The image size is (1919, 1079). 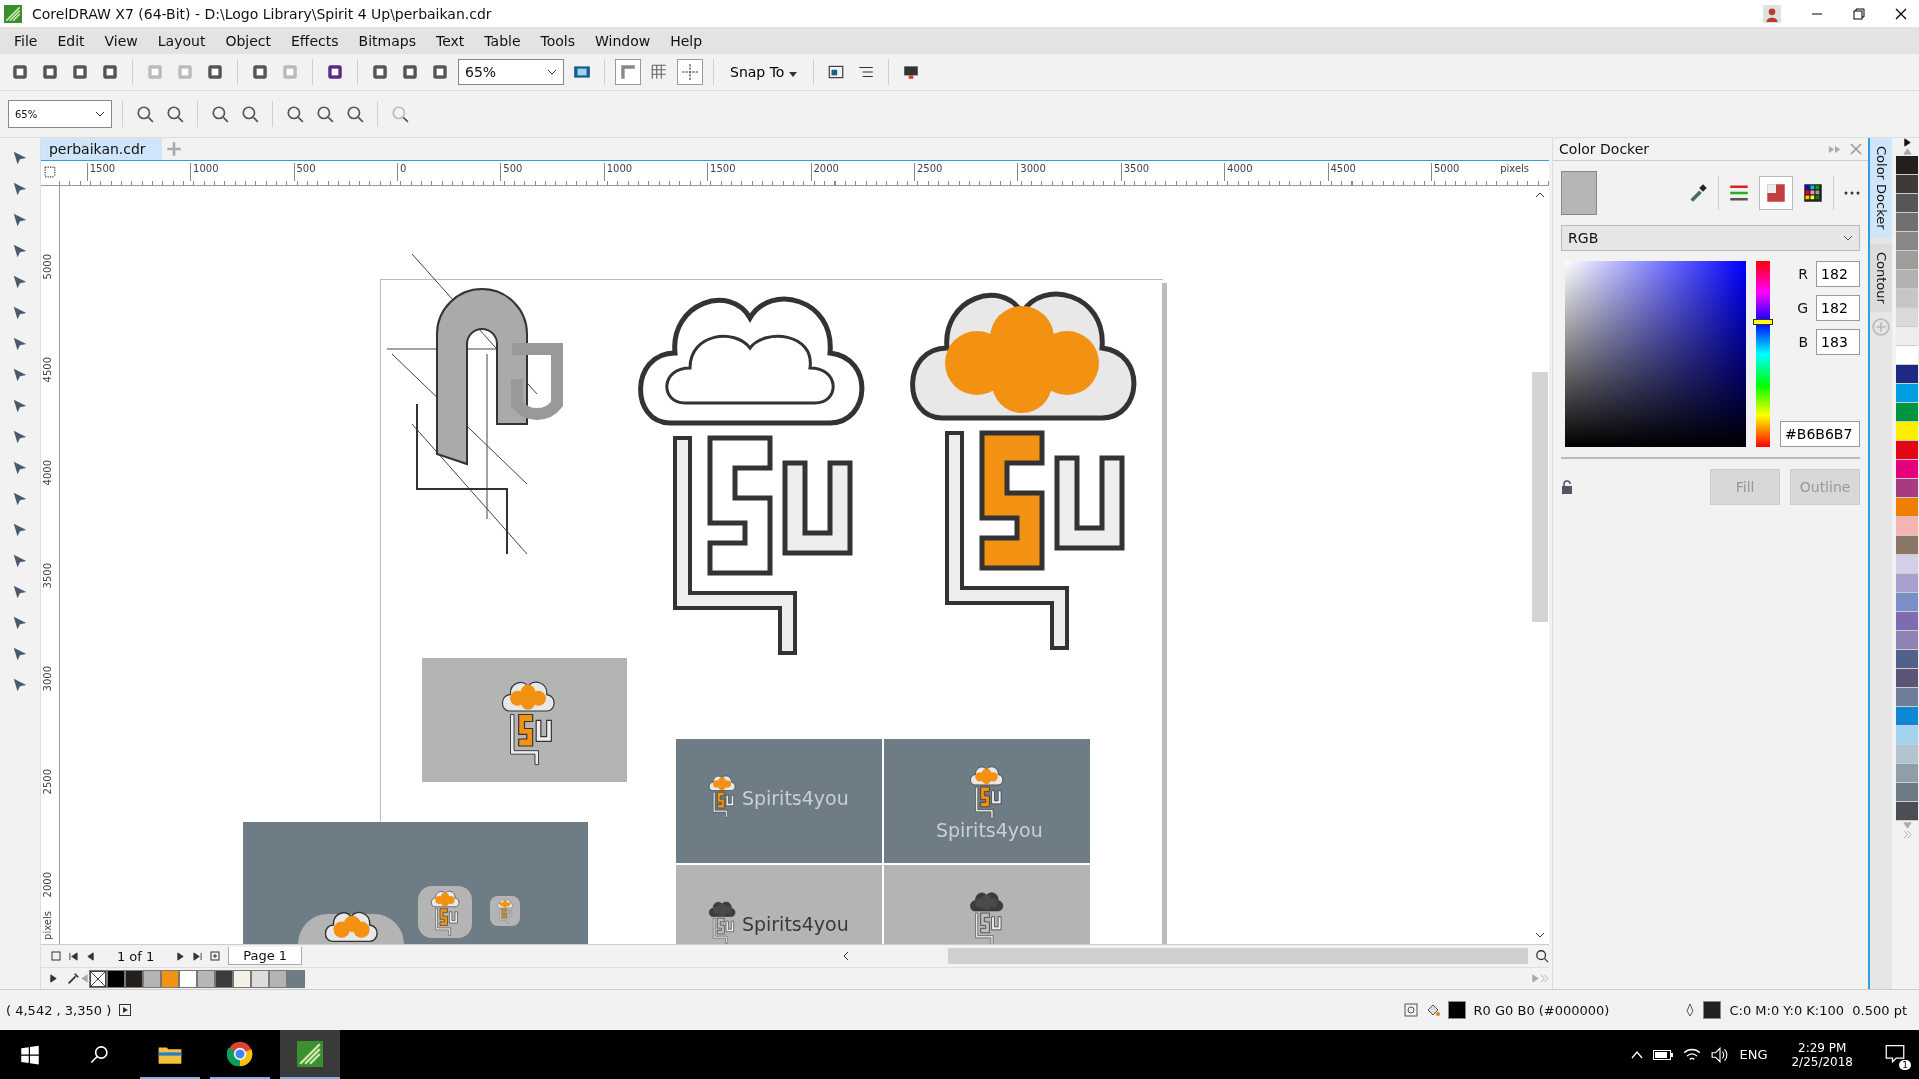 What do you see at coordinates (1637, 1054) in the screenshot?
I see `show-hidden-icons-icon` at bounding box center [1637, 1054].